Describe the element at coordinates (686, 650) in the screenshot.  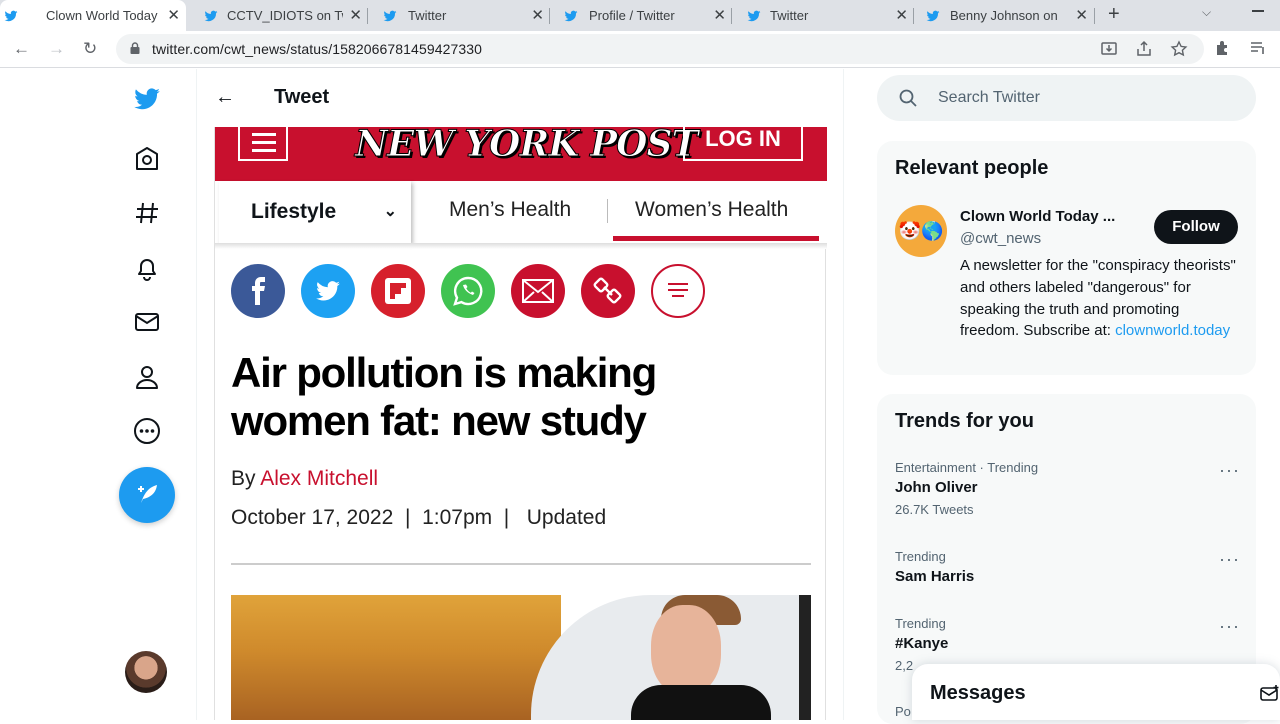
I see `woman-face-shape` at that location.